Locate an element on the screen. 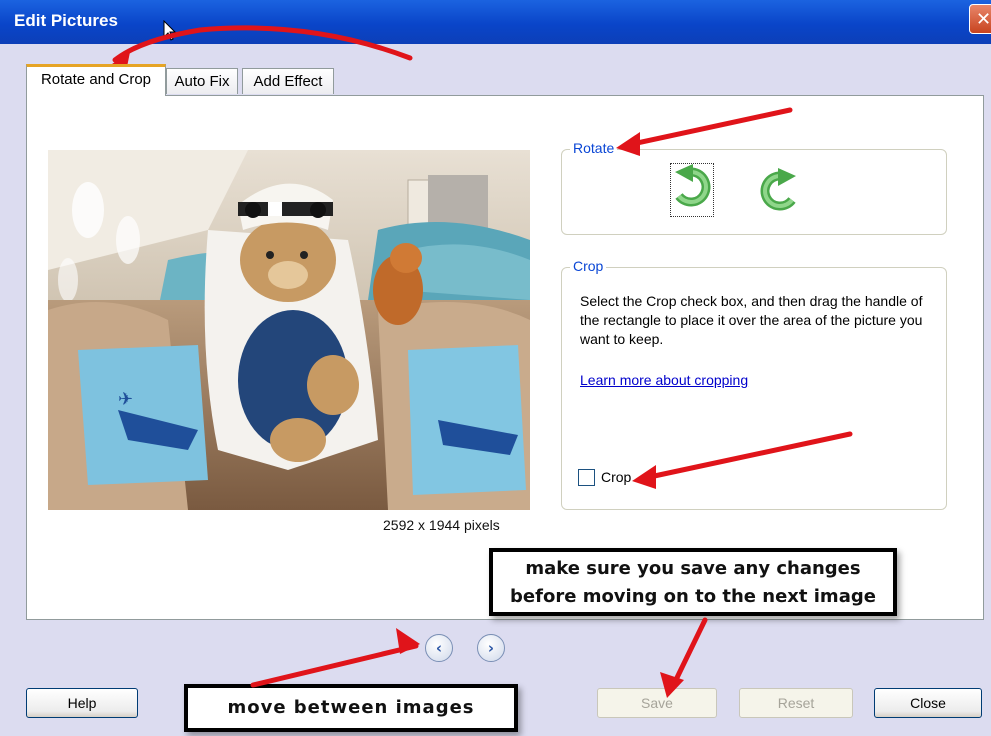 Image resolution: width=991 pixels, height=736 pixels. rotate-right-icon is located at coordinates (780, 190).